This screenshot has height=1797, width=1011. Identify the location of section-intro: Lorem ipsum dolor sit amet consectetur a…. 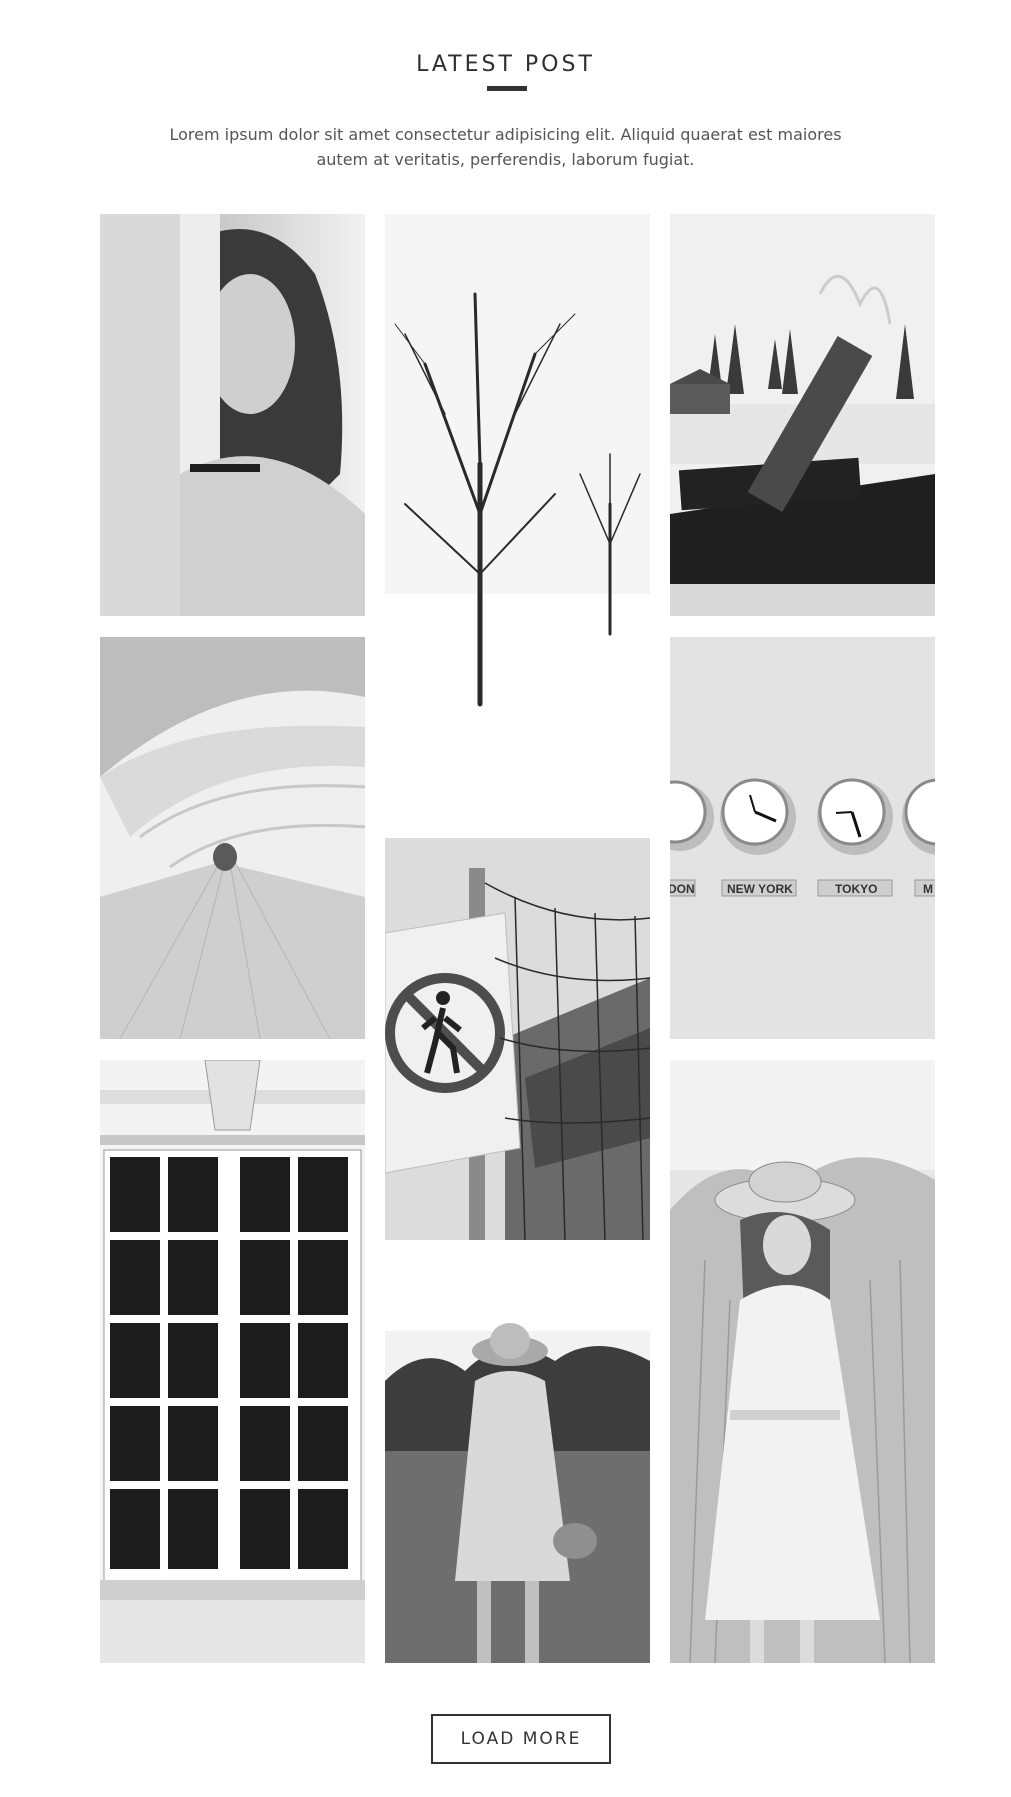
(505, 147).